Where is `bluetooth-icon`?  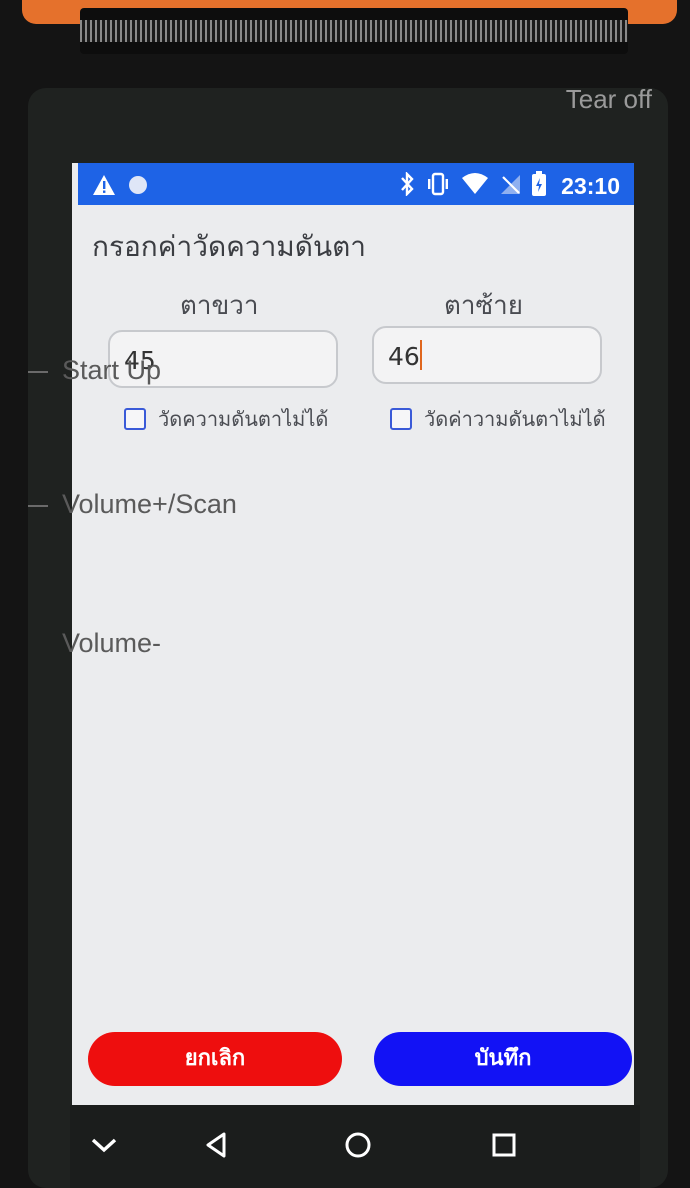 bluetooth-icon is located at coordinates (407, 185).